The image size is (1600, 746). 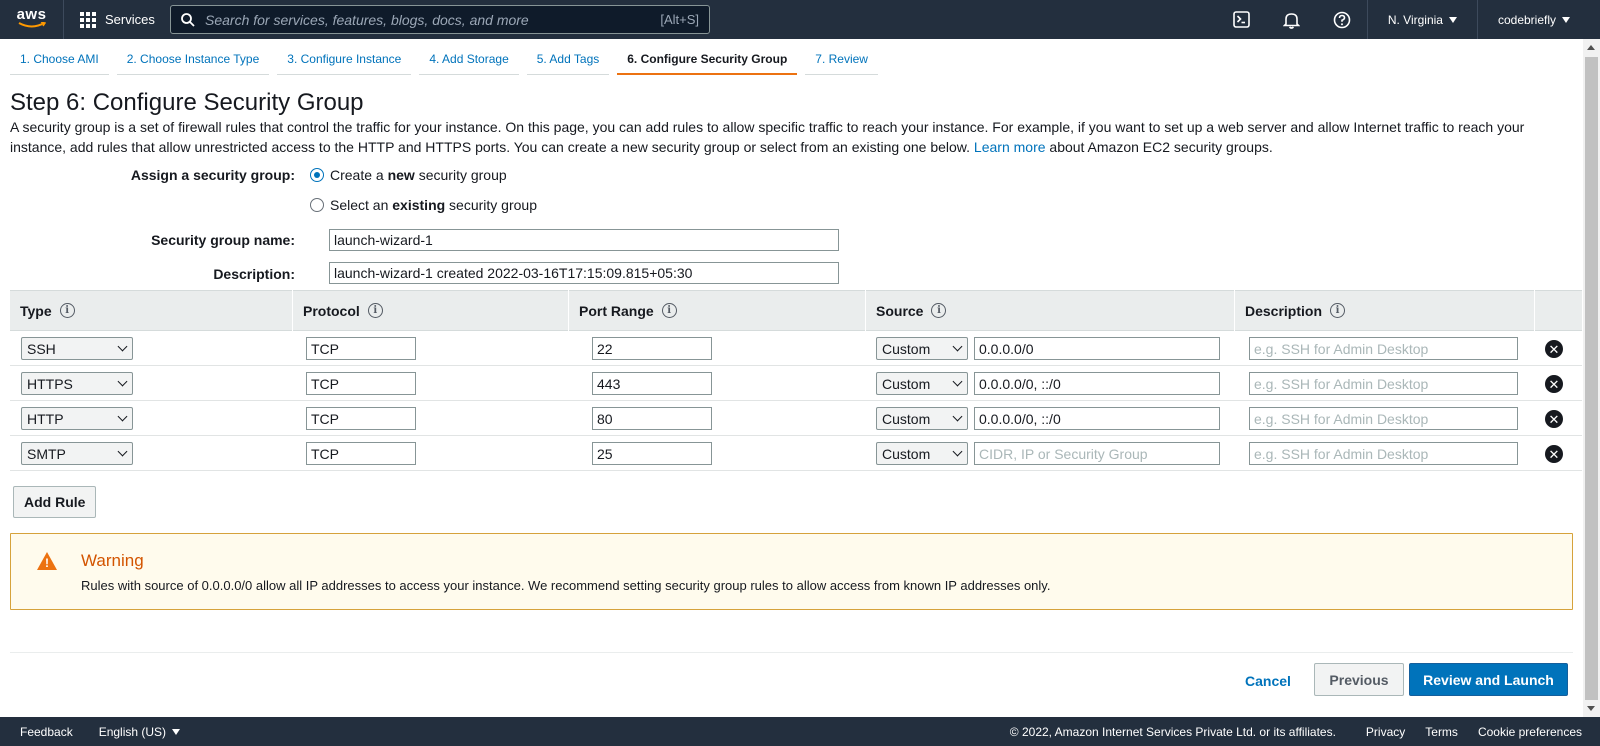 I want to click on language-label: English (US), so click(x=132, y=731).